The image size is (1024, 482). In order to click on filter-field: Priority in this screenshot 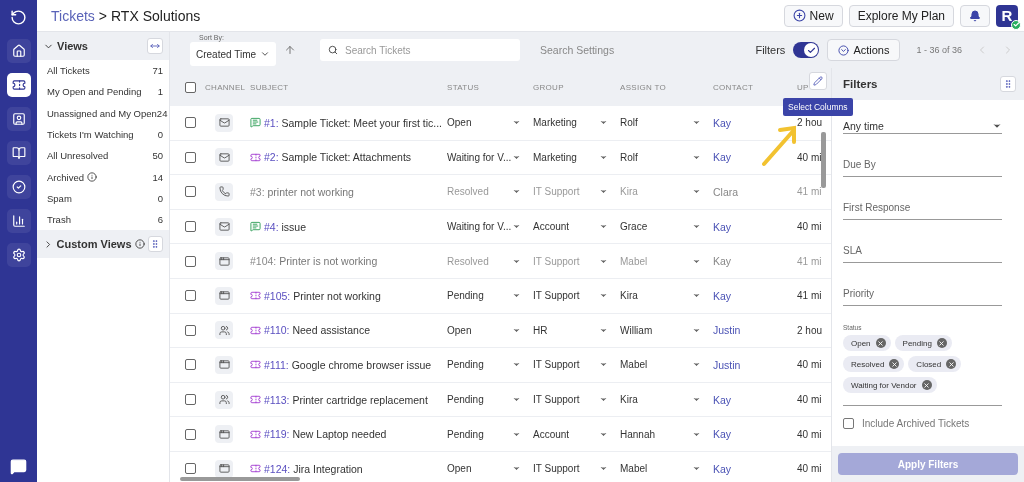, I will do `click(922, 284)`.